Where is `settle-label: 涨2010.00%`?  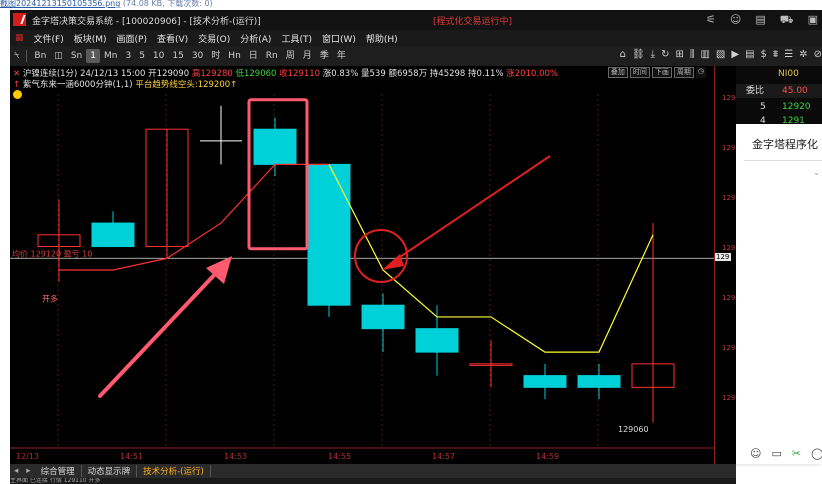
settle-label: 涨2010.00% is located at coordinates (532, 74).